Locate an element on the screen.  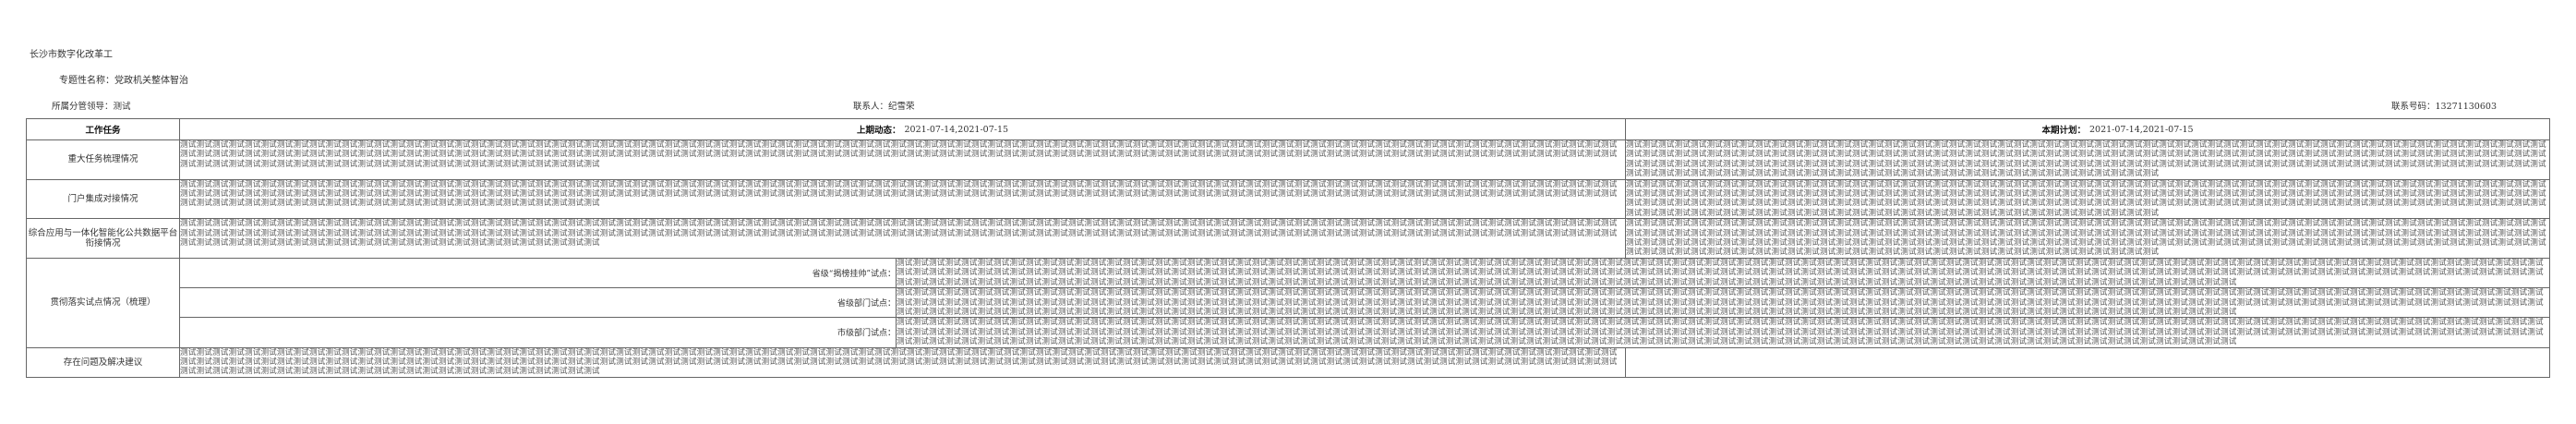
contact-person: 联系人：纪雪荣 is located at coordinates (884, 107).